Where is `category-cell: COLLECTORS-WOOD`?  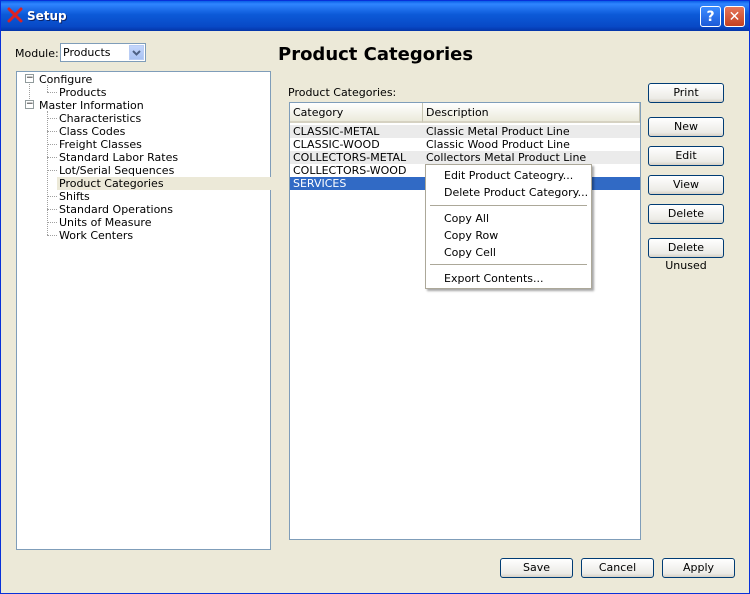
category-cell: COLLECTORS-WOOD is located at coordinates (350, 170).